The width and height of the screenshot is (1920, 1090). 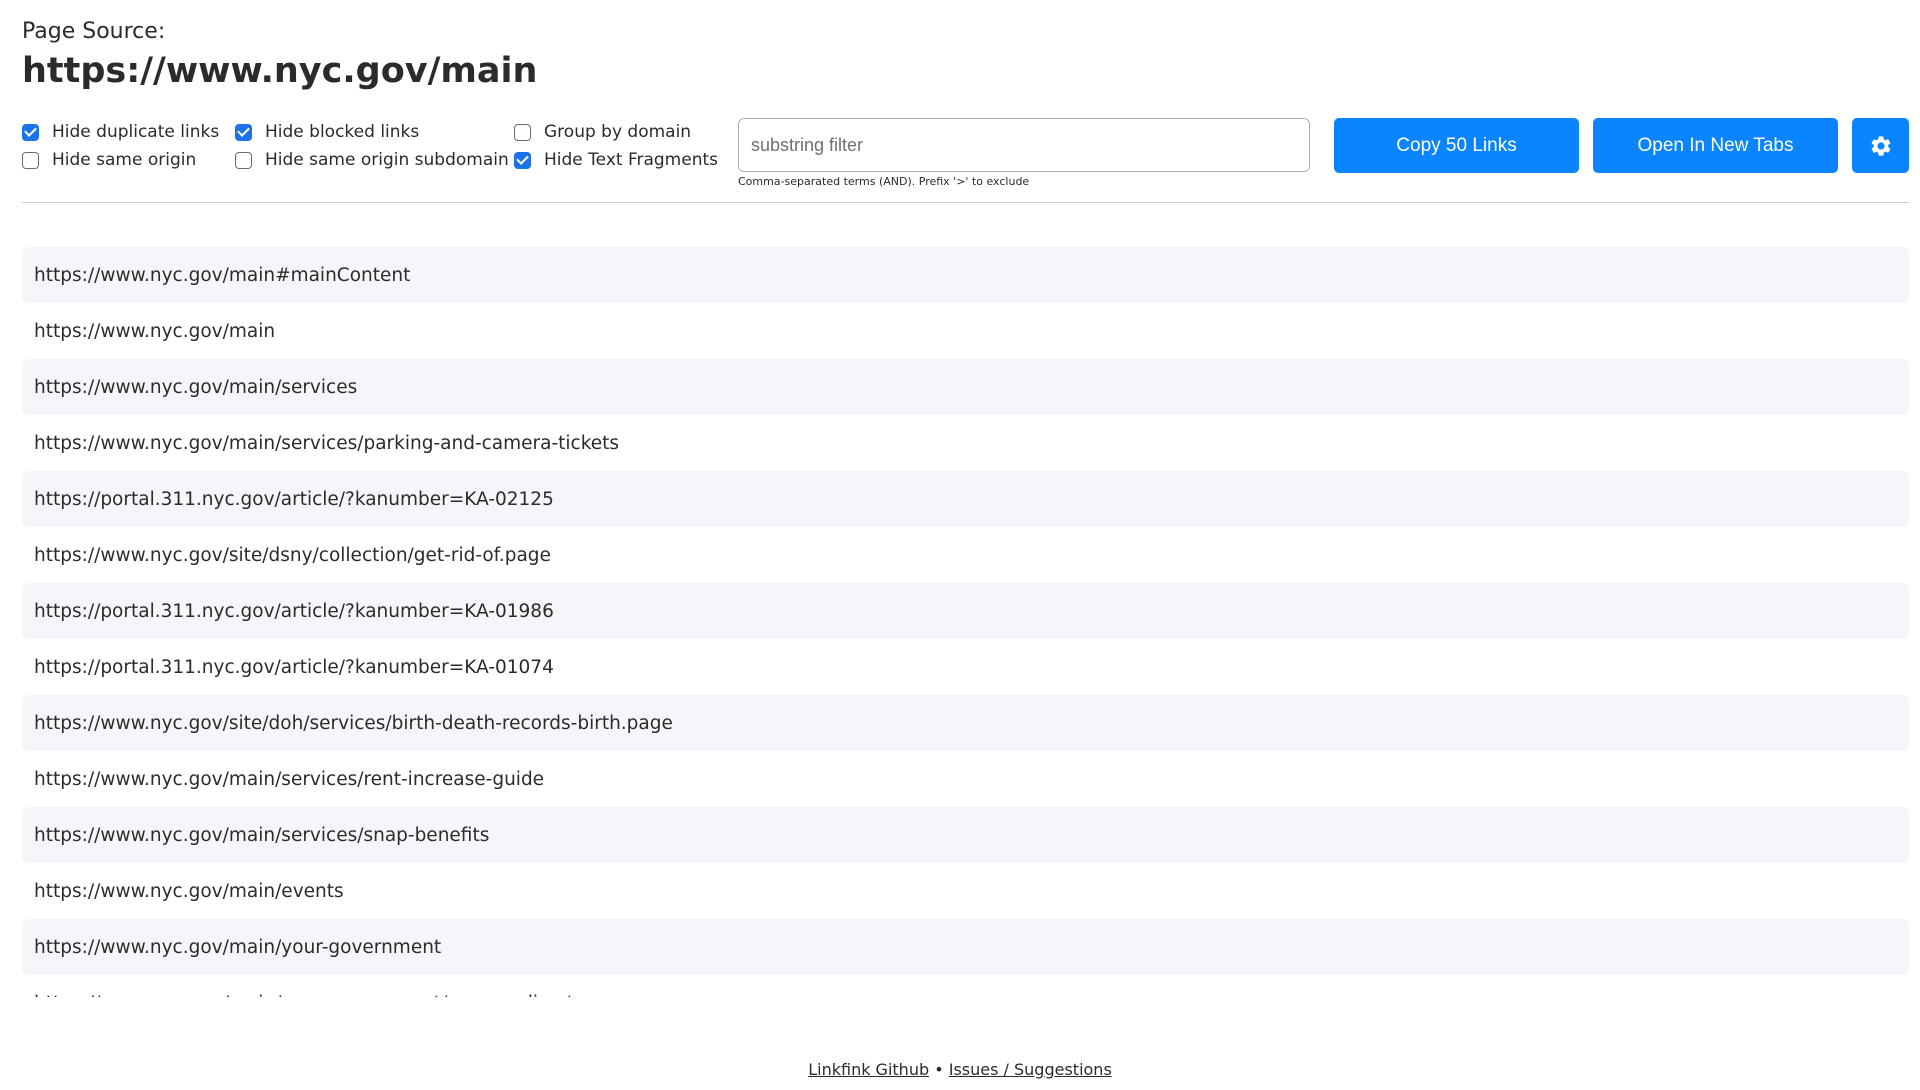 What do you see at coordinates (280, 71) in the screenshot?
I see `page-source-url: https://www.nyc.gov/main` at bounding box center [280, 71].